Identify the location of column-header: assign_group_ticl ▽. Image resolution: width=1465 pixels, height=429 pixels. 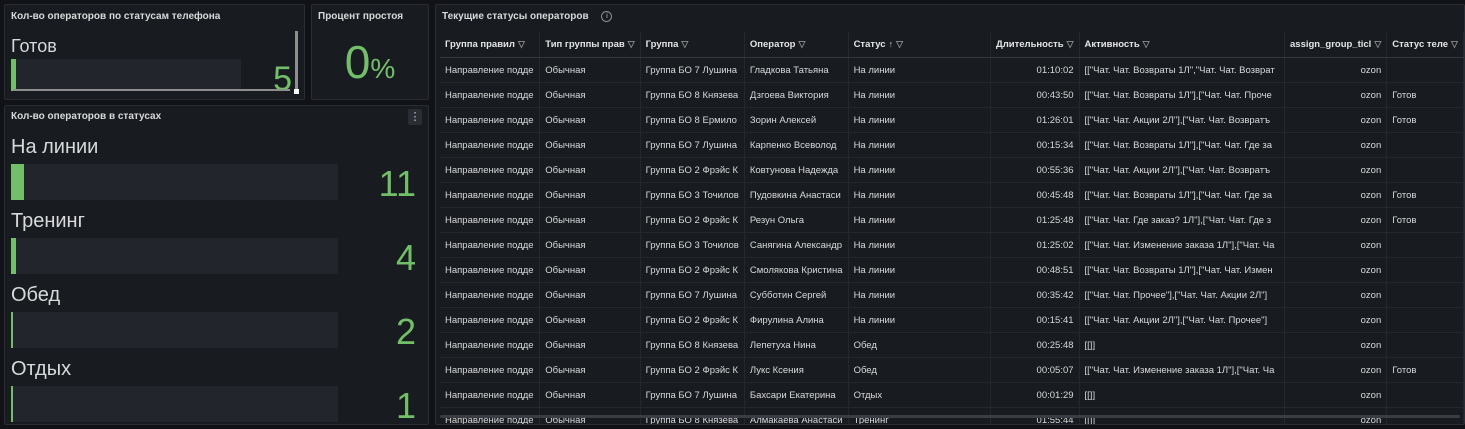
(1336, 45).